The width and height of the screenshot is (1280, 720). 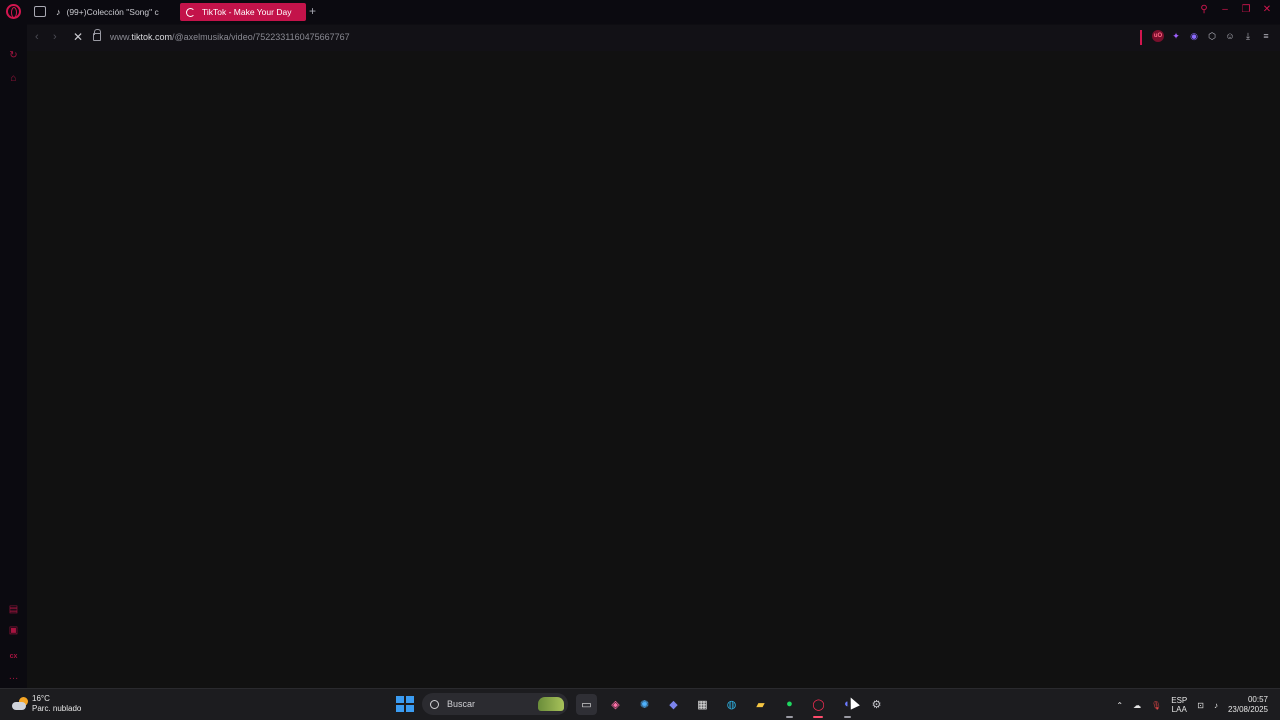 I want to click on settings-icon: ⚙, so click(x=876, y=704).